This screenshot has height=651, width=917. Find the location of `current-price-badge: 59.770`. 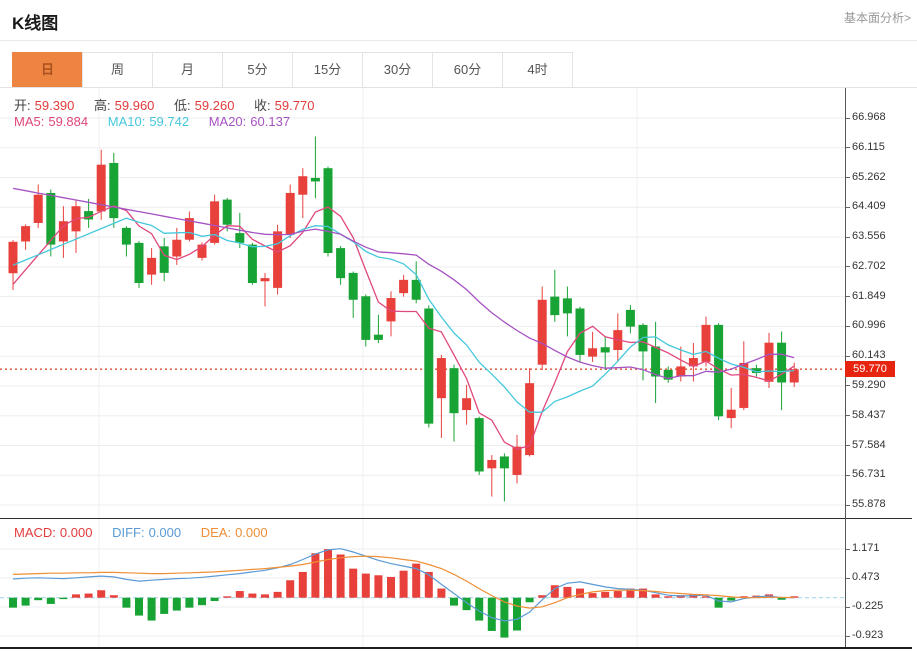

current-price-badge: 59.770 is located at coordinates (870, 369).